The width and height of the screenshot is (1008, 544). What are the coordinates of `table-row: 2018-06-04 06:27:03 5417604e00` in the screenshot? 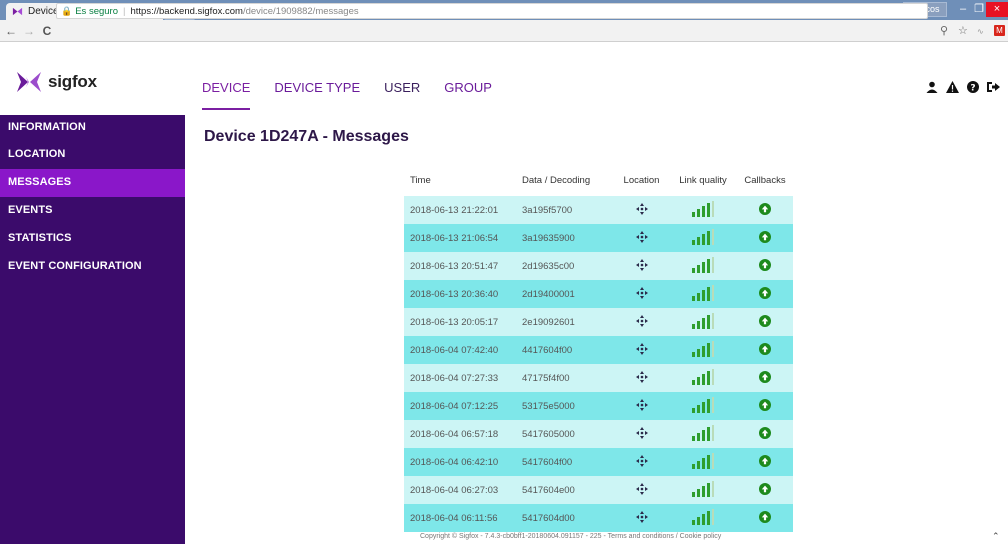 It's located at (598, 490).